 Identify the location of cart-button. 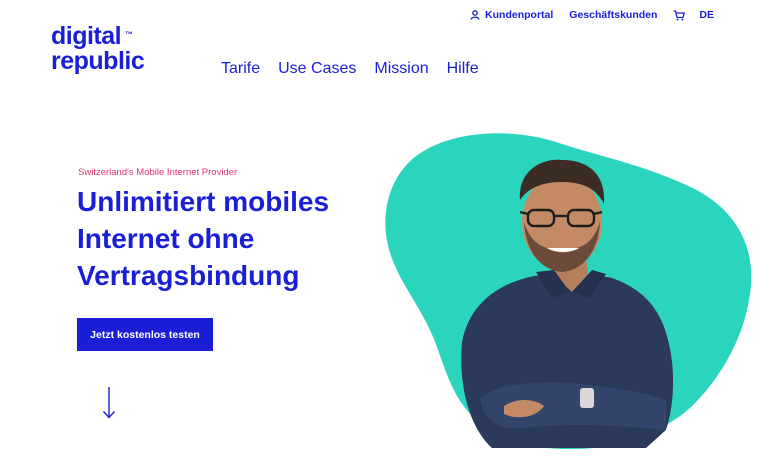
(679, 15).